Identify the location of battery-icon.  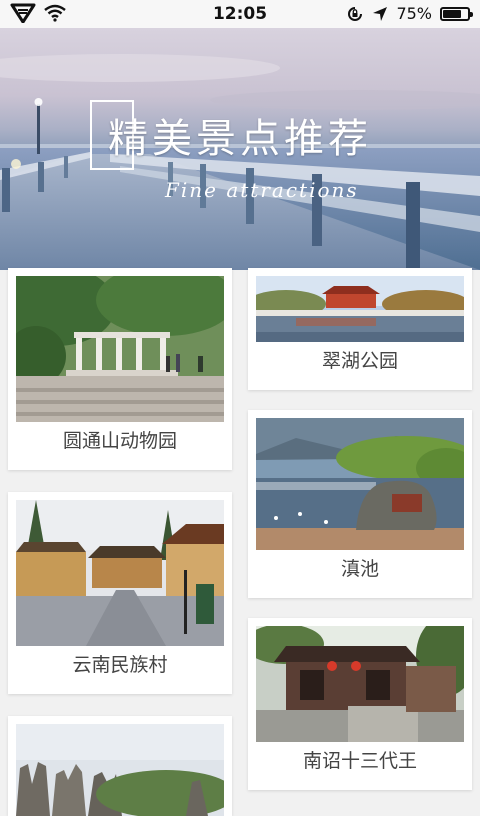
(456, 13).